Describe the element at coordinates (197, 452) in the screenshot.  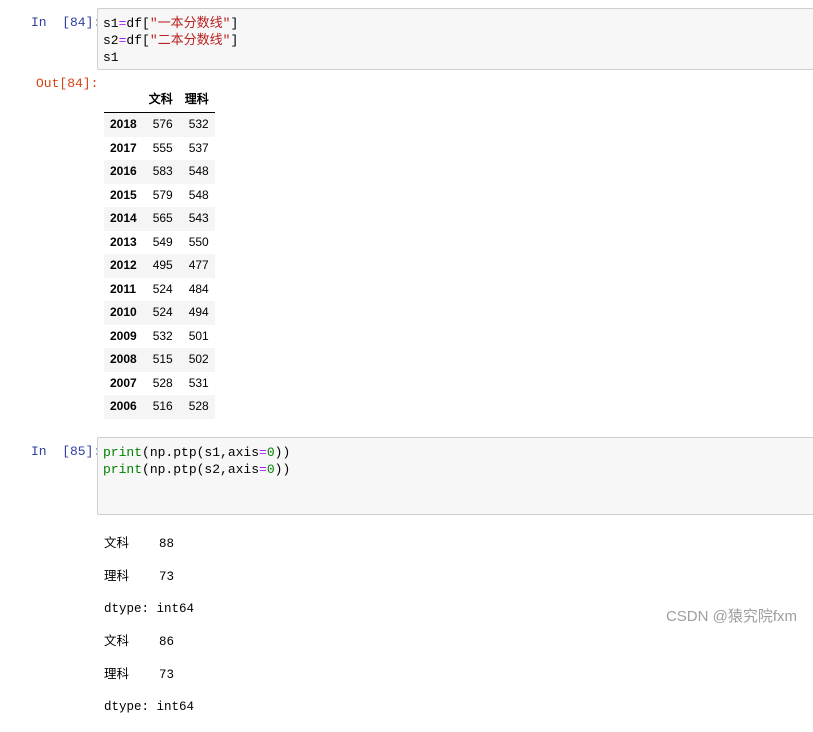
I see `code-line: print(np.ptp(s1,axis=0))` at that location.